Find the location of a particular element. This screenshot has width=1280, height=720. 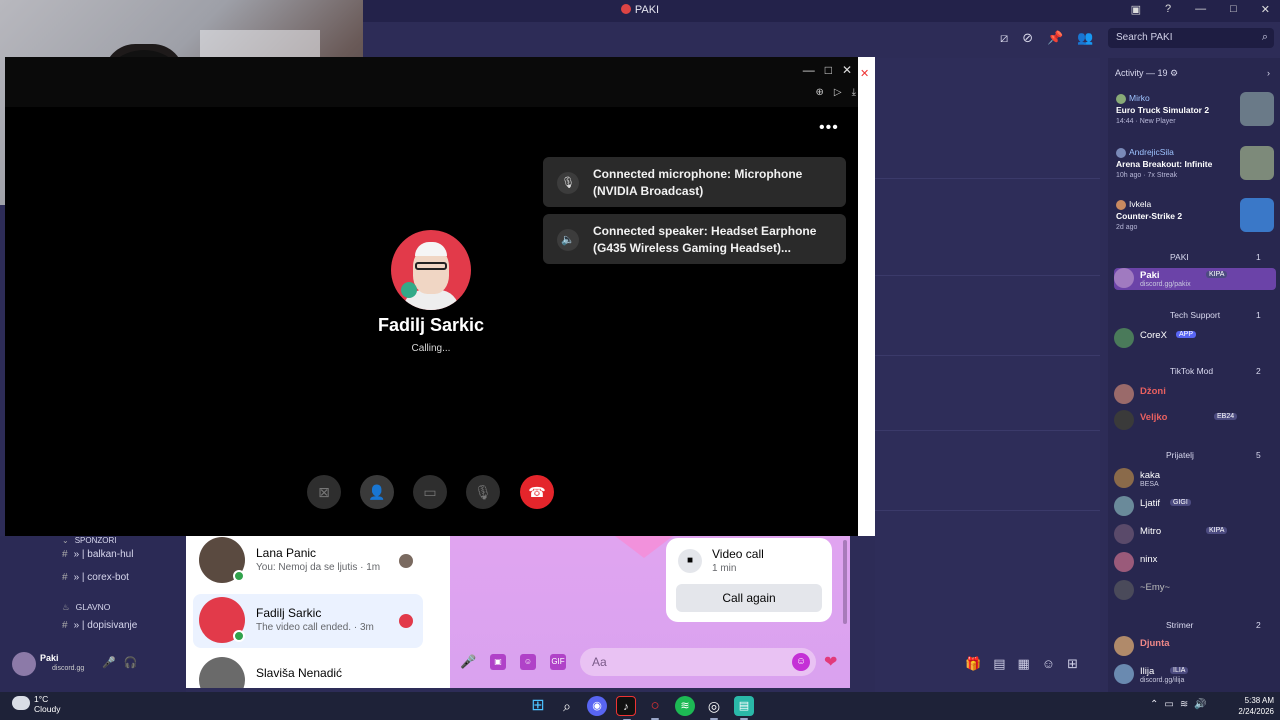

mute-button: 🎙 is located at coordinates (483, 492).